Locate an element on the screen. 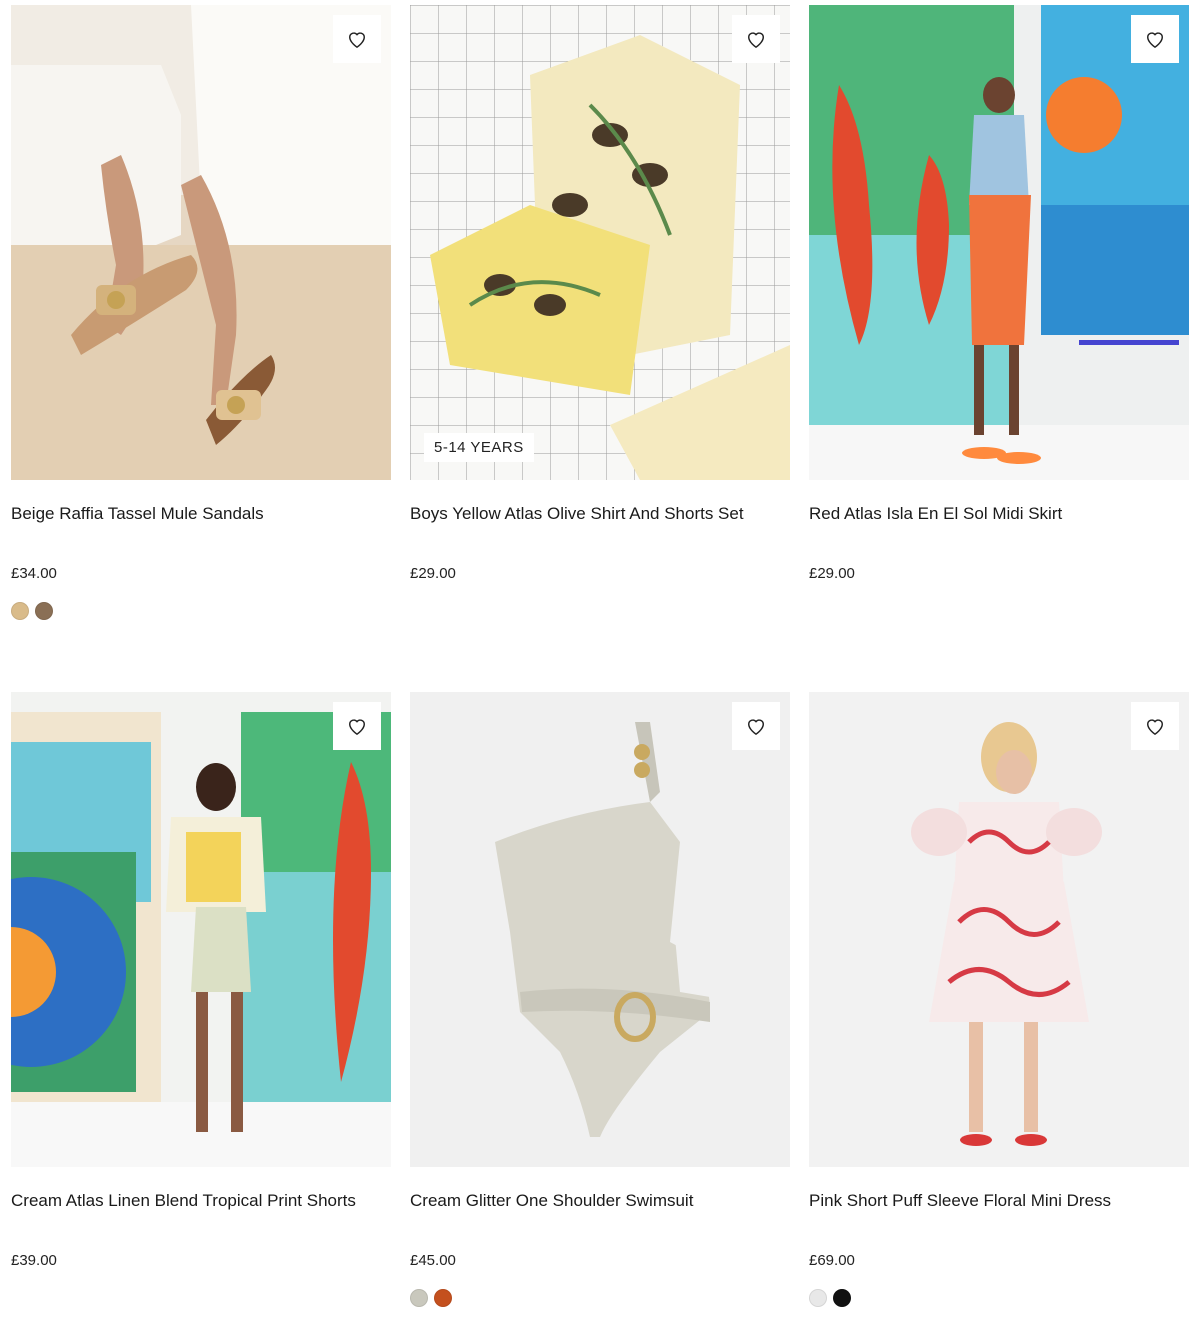 The width and height of the screenshot is (1200, 1317). tropical-shorts-photo is located at coordinates (201, 929).